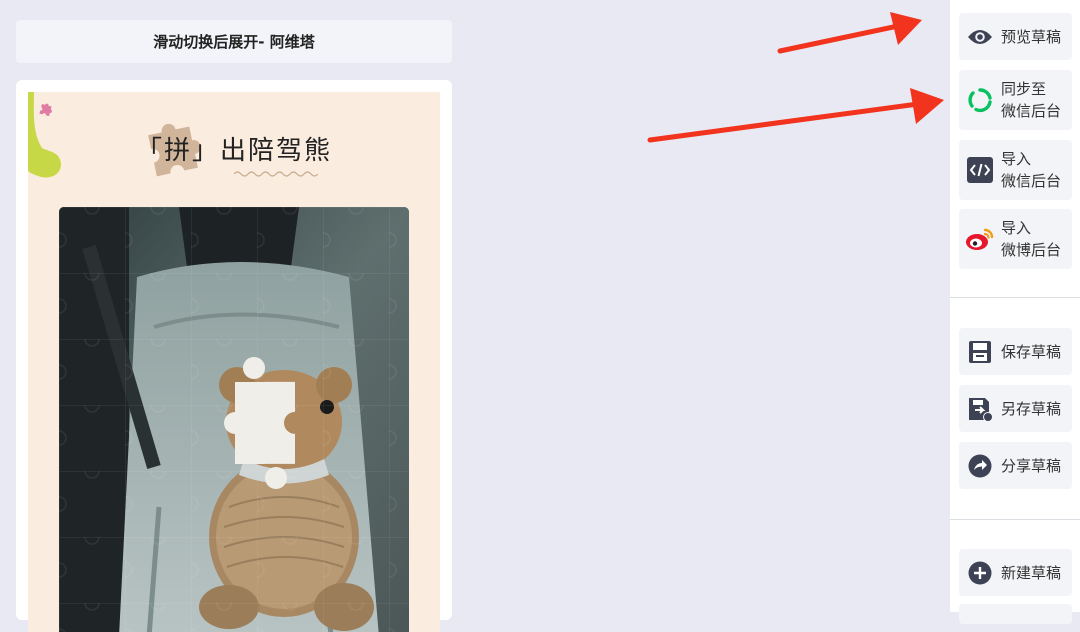 The image size is (1080, 632). What do you see at coordinates (1031, 250) in the screenshot?
I see `import-weibo-label-line2: 微博后台` at bounding box center [1031, 250].